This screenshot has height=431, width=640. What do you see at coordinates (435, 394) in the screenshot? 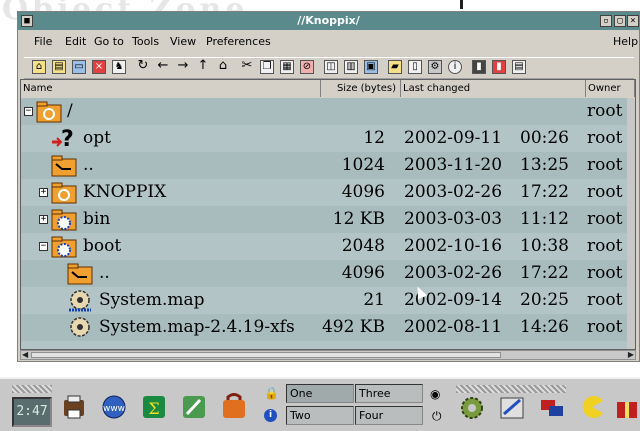
I see `palette-icon: ◉` at bounding box center [435, 394].